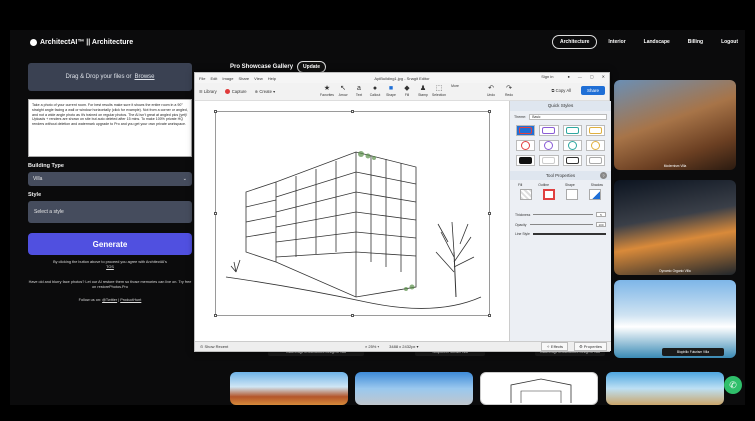  Describe the element at coordinates (359, 90) in the screenshot. I see `tool-text: a Text` at that location.